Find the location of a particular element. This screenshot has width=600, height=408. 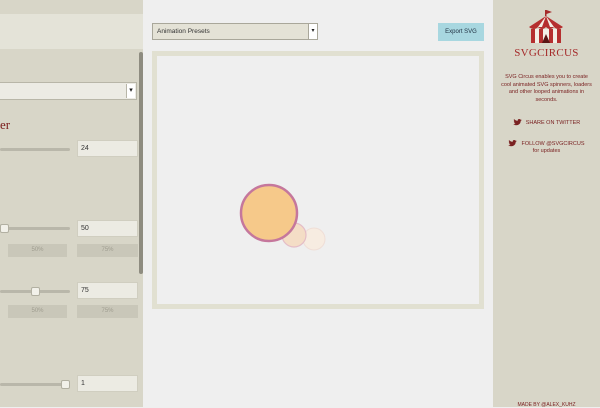

select-arrow-icon: ▾ is located at coordinates (130, 91).